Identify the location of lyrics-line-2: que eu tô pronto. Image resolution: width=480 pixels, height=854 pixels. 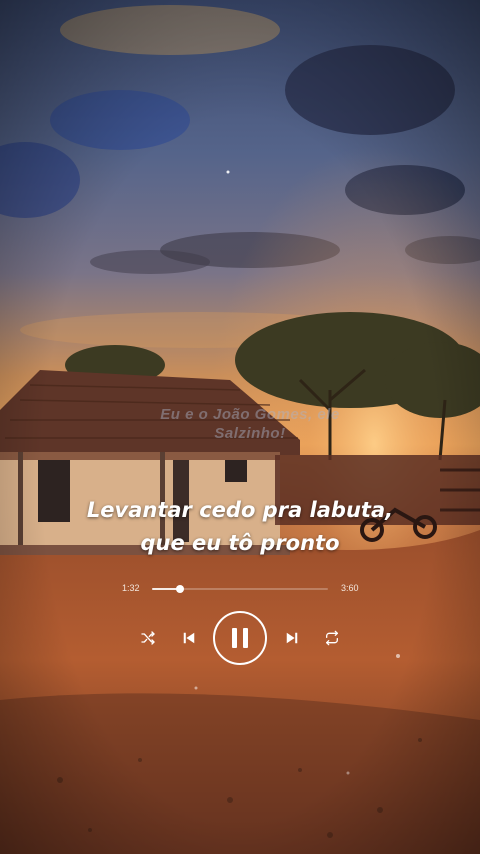
(240, 543).